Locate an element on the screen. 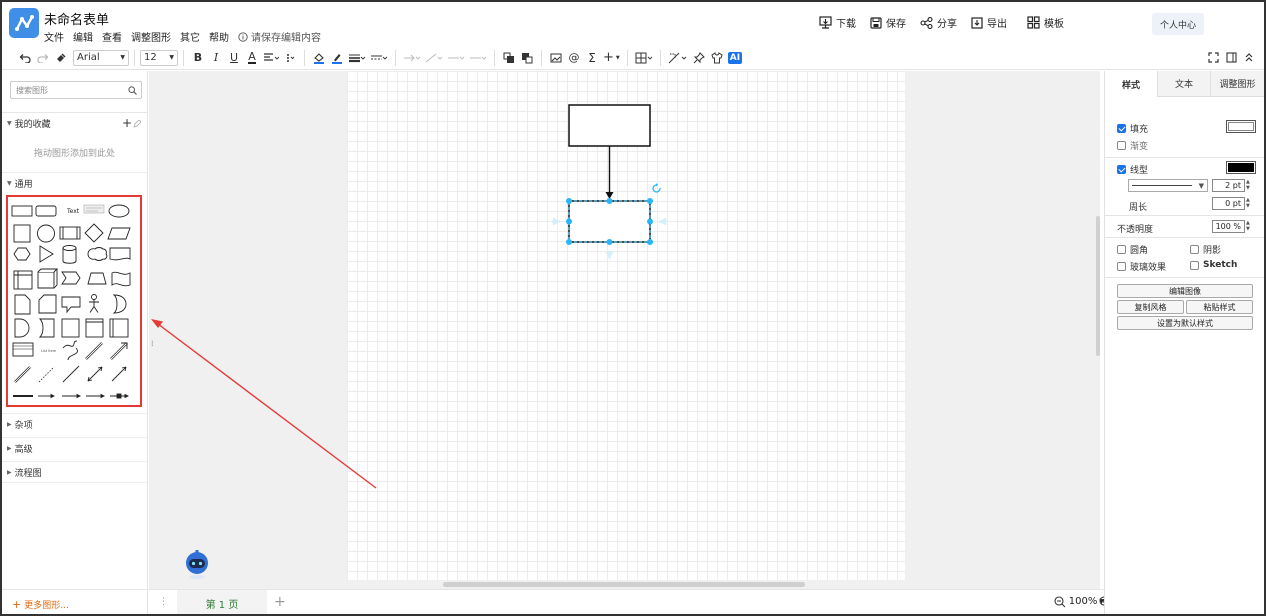 The width and height of the screenshot is (1266, 616). shape-trapezoid is located at coordinates (97, 278).